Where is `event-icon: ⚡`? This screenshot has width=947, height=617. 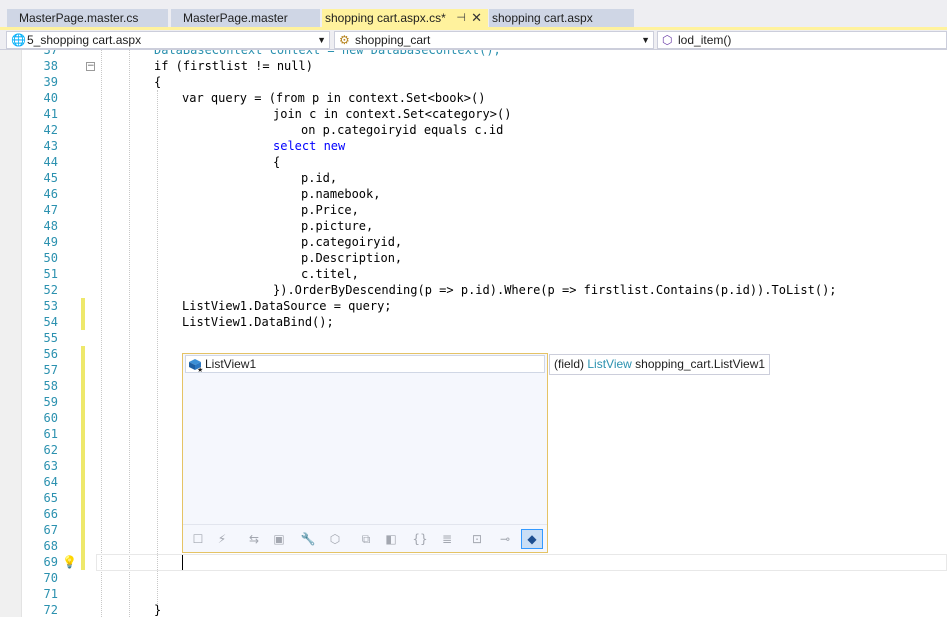 event-icon: ⚡ is located at coordinates (222, 539).